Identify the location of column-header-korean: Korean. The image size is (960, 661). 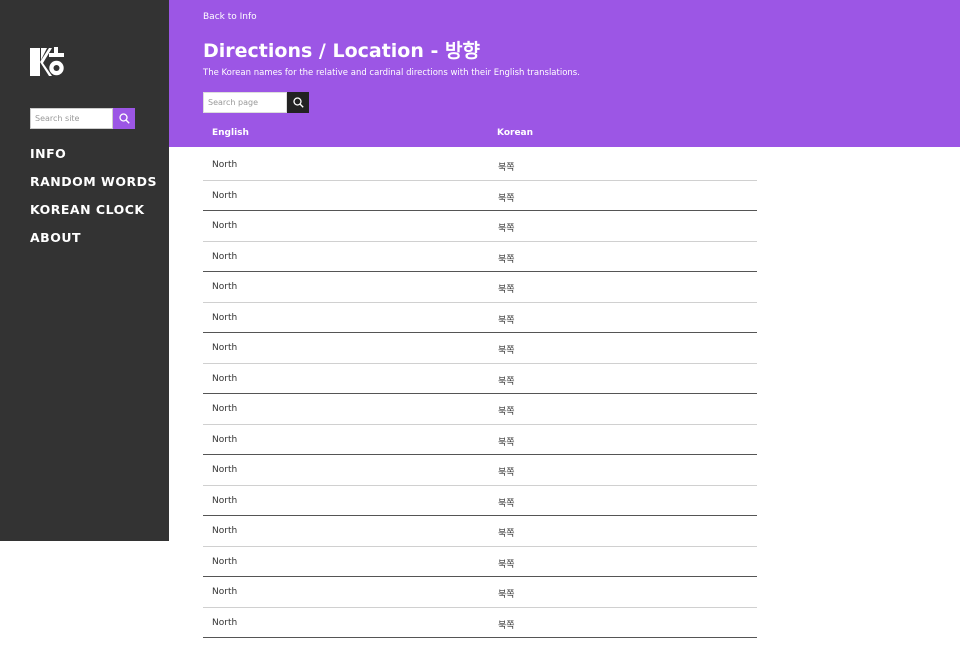
(515, 133).